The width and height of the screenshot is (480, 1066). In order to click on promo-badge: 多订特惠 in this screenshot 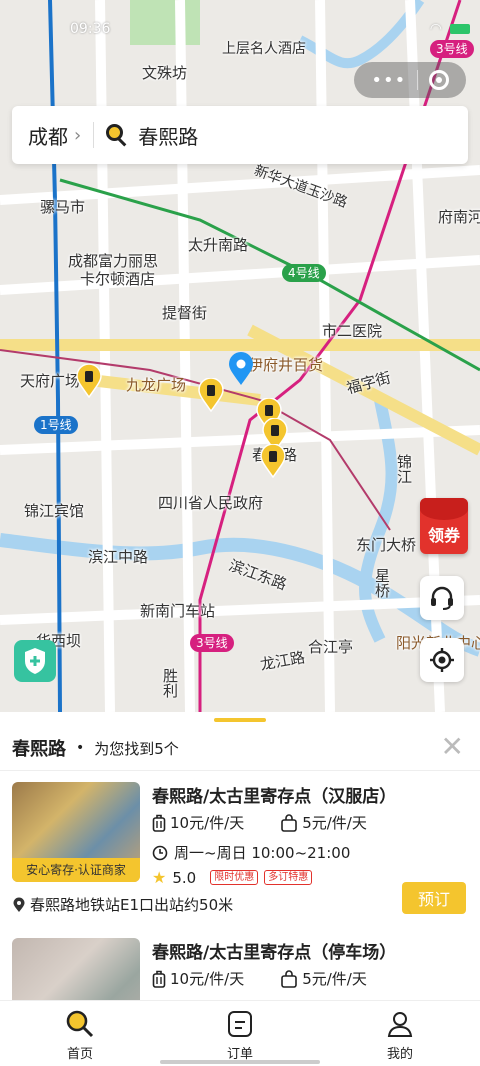, I will do `click(288, 877)`.